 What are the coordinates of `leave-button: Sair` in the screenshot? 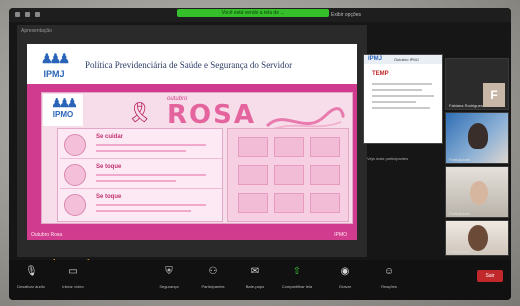 It's located at (490, 276).